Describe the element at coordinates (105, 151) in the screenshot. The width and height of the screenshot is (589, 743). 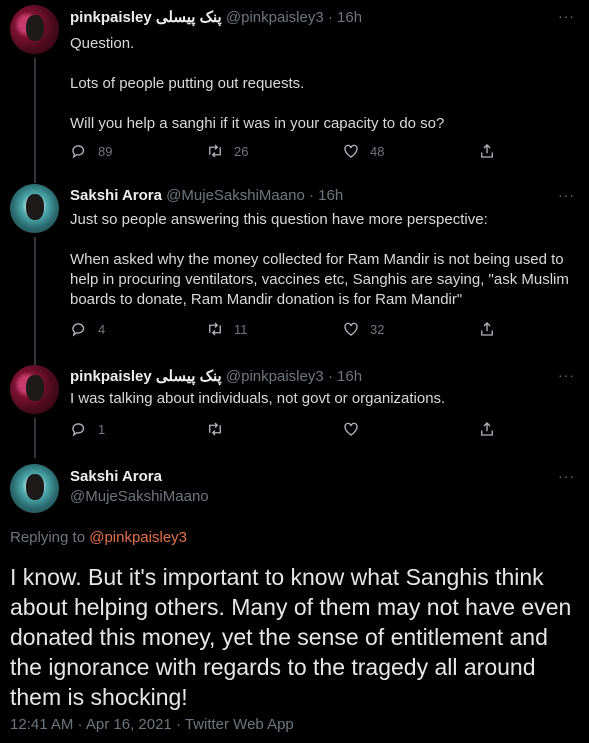
I see `reply-count: 89` at that location.